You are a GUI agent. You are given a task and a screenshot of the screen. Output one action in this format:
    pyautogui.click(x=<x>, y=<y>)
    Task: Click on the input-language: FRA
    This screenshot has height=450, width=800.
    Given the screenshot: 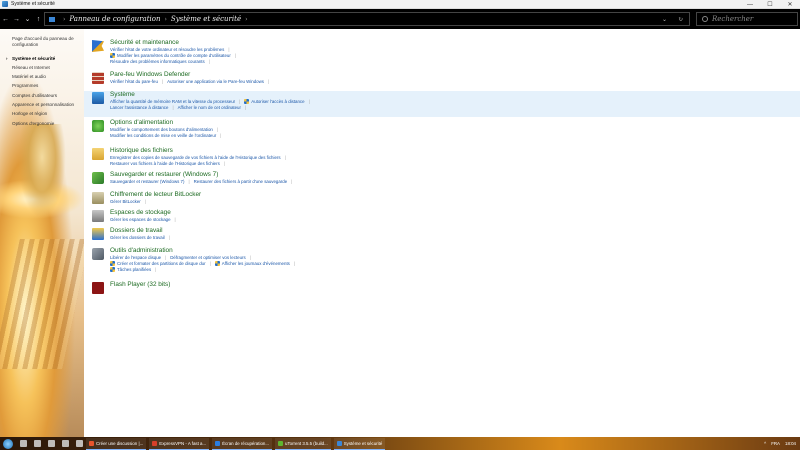 What is the action you would take?
    pyautogui.click(x=775, y=443)
    